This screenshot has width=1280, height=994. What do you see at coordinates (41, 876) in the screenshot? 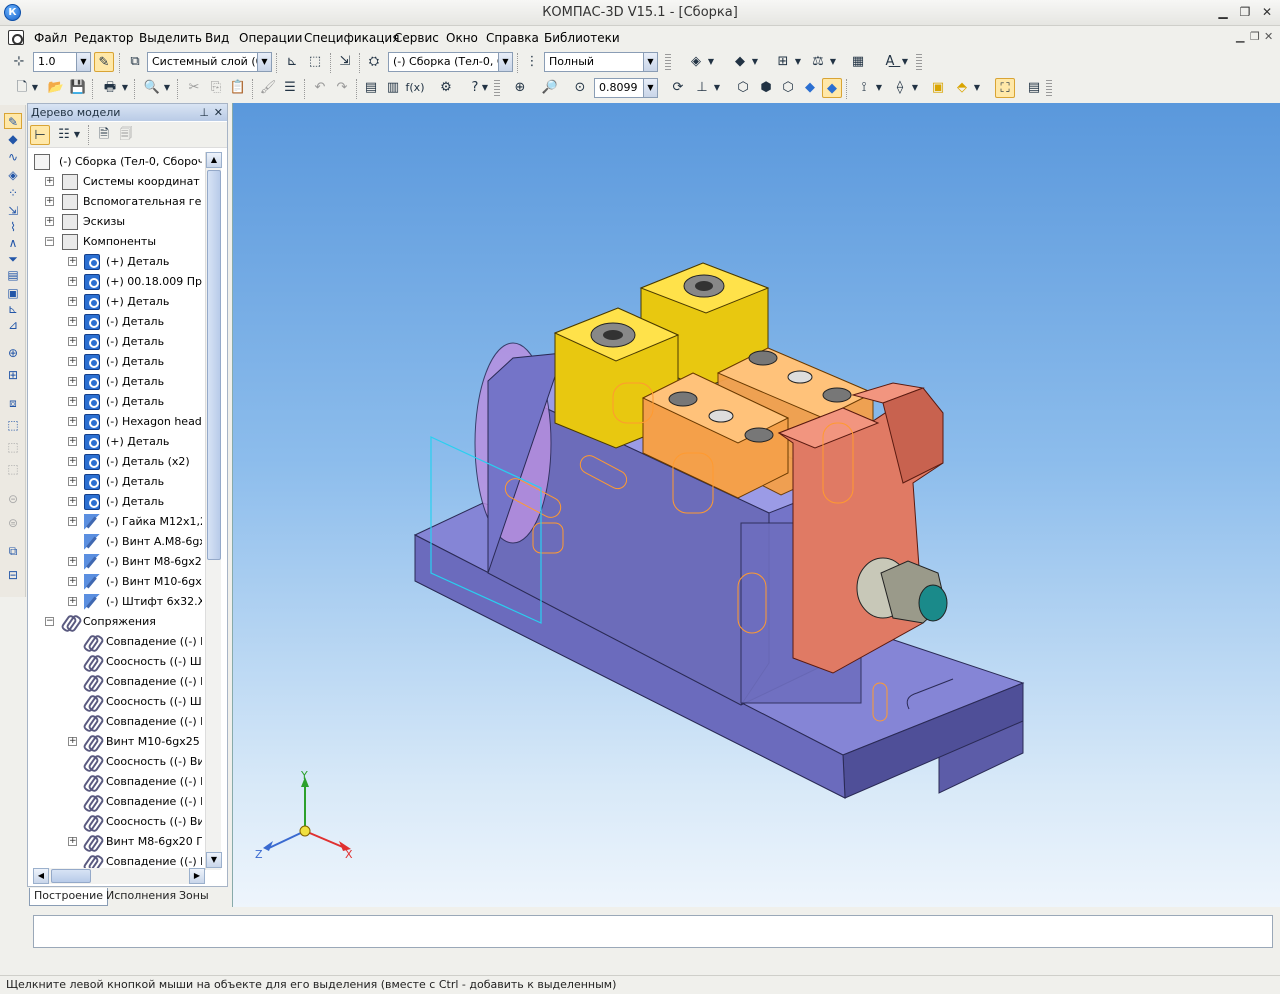
I see `scroll-left-icon: ◀` at bounding box center [41, 876].